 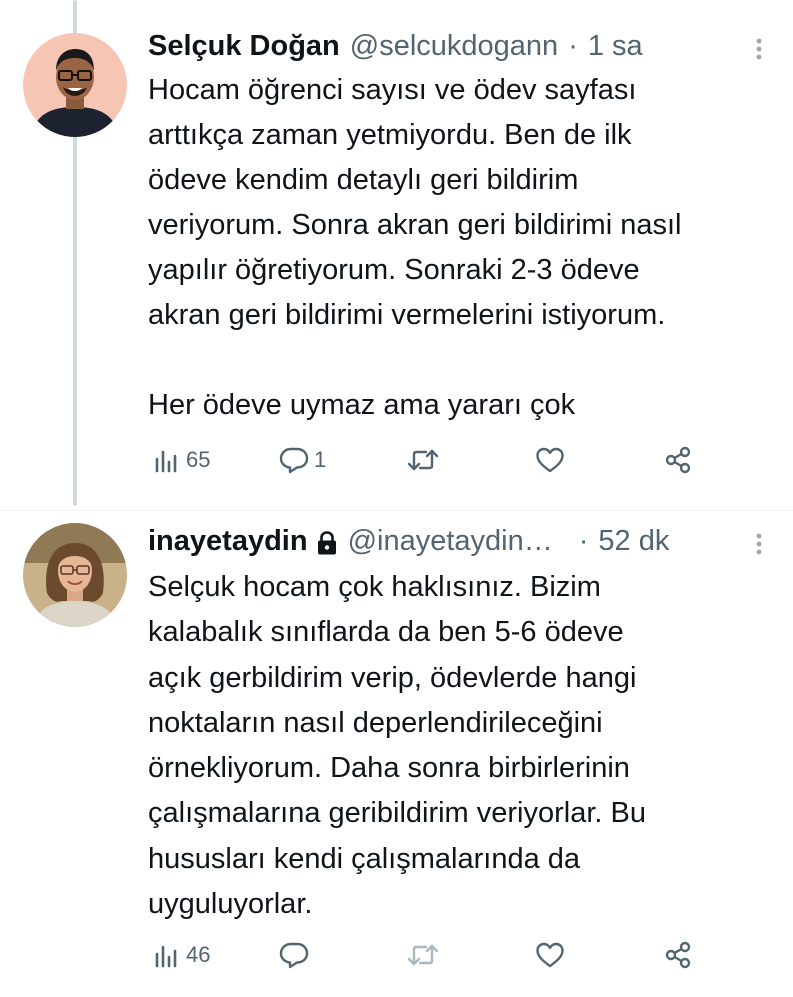 I want to click on tweet-header: inayetaydin @inayetaydin… · 52 dk, so click(x=460, y=541).